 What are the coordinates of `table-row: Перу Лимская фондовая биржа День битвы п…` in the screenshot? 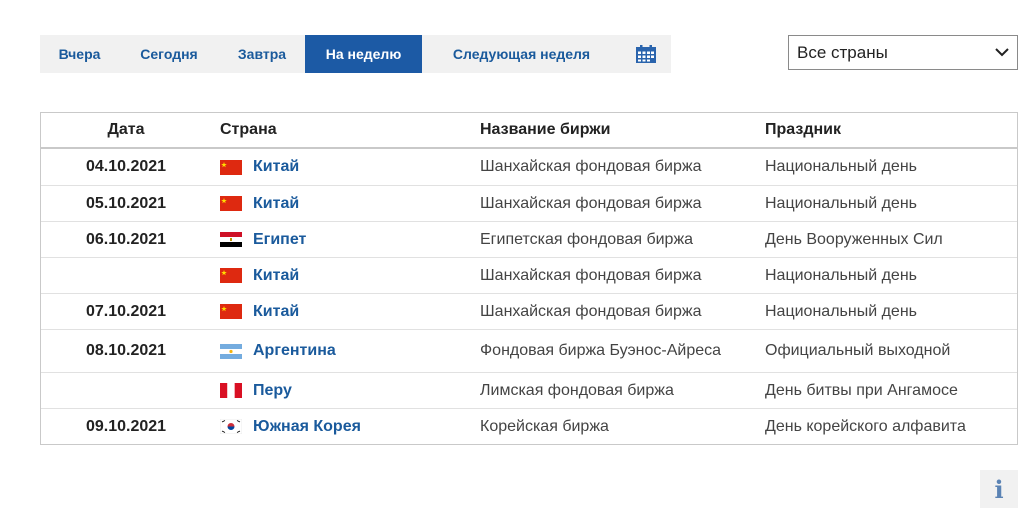 It's located at (529, 390).